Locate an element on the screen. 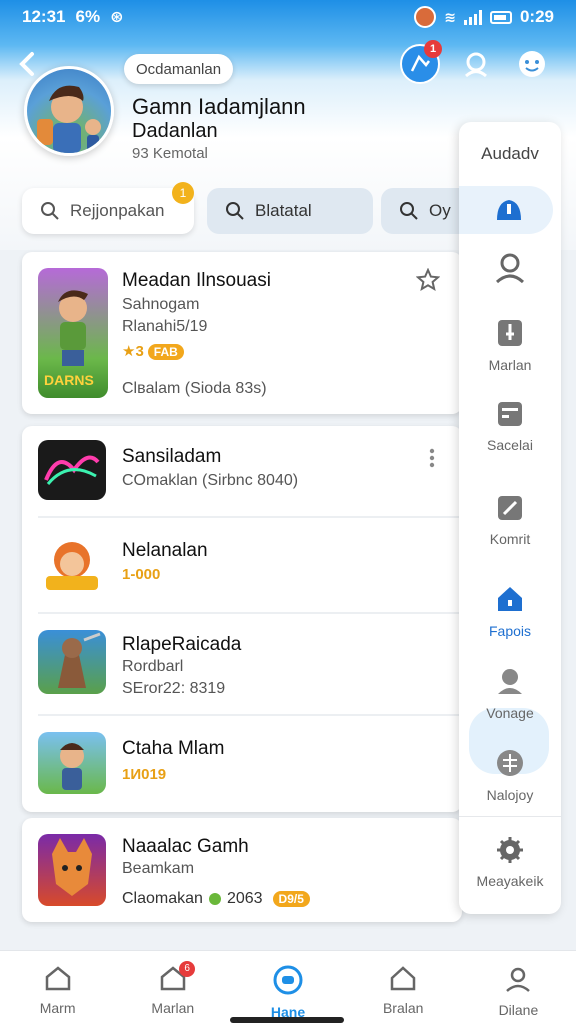 Image resolution: width=576 pixels, height=1024 pixels. user-icon is located at coordinates (510, 268).